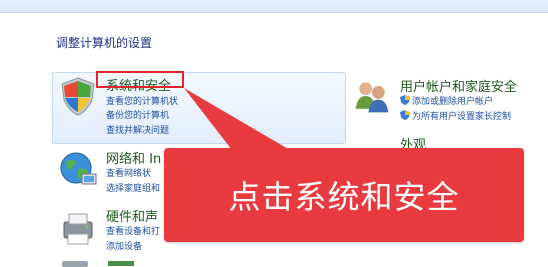 This screenshot has width=548, height=267. What do you see at coordinates (128, 172) in the screenshot?
I see `link-view-network-status: 查看网络状` at bounding box center [128, 172].